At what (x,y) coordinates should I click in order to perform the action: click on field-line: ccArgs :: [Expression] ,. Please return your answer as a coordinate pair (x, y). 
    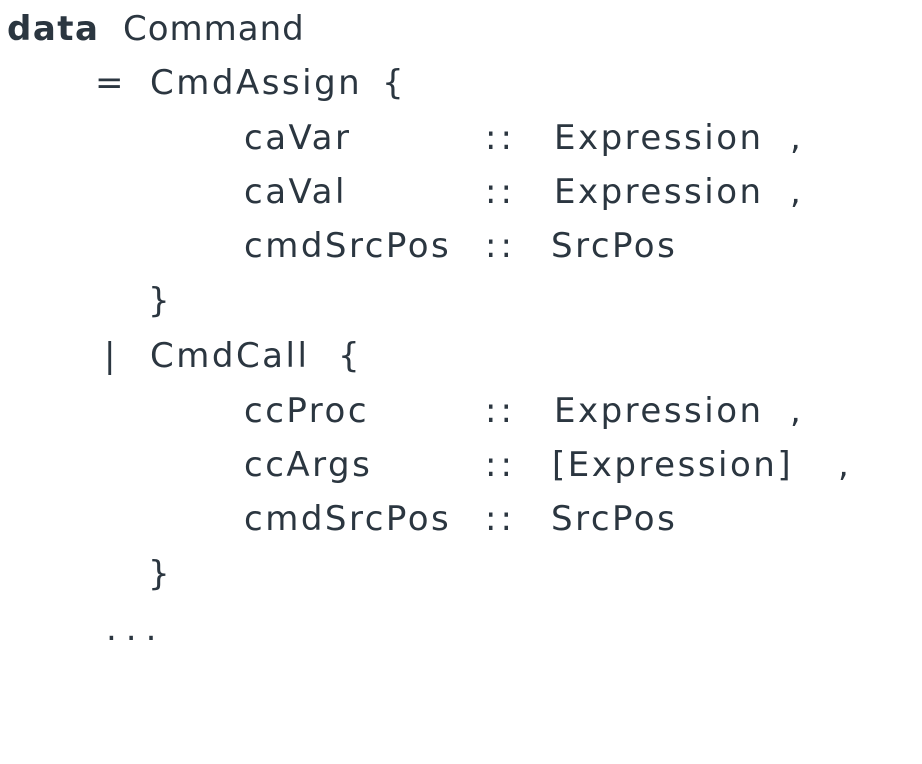
    Looking at the image, I should click on (461, 465).